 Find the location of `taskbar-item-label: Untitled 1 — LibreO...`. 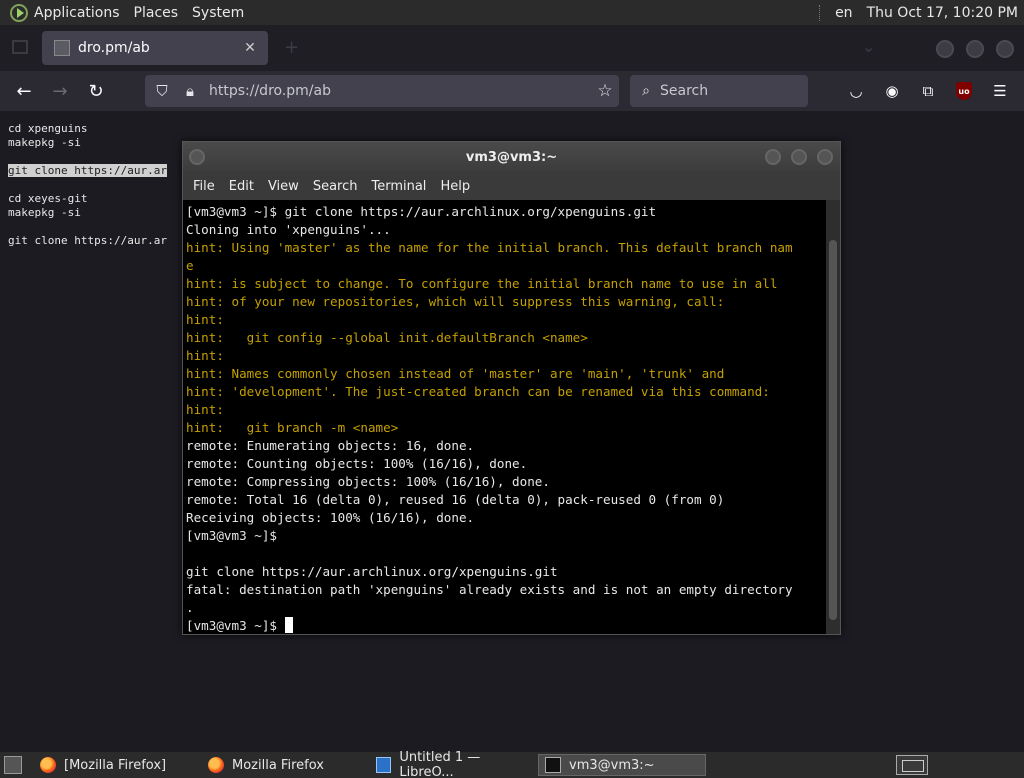

taskbar-item-label: Untitled 1 — LibreO... is located at coordinates (440, 764).